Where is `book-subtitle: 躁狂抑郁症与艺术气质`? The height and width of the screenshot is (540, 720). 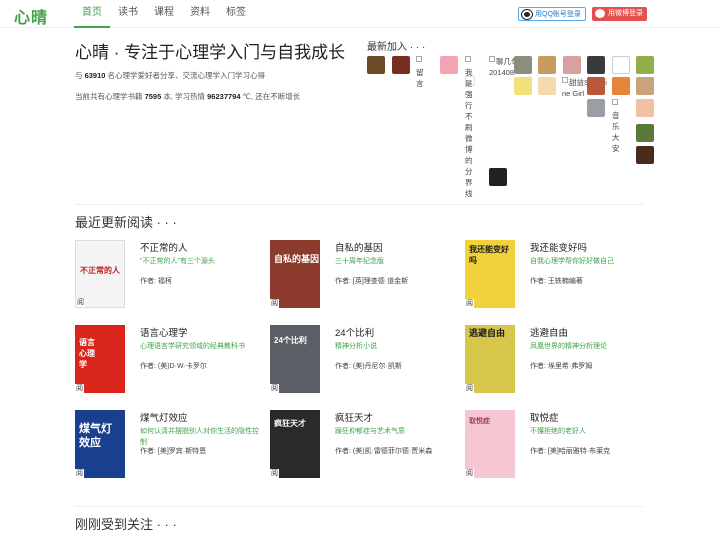 book-subtitle: 躁狂抑郁症与艺术气质 is located at coordinates (370, 431).